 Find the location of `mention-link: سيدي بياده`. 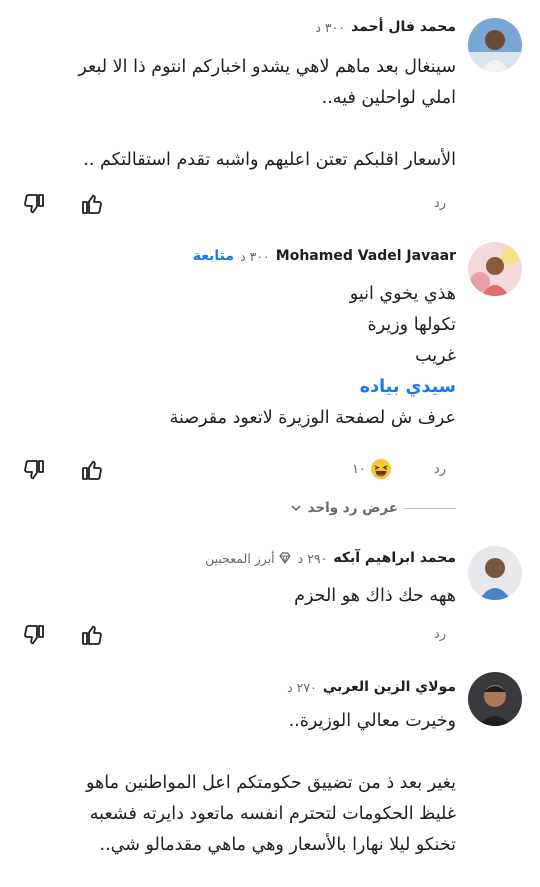

mention-link: سيدي بياده is located at coordinates (313, 387).